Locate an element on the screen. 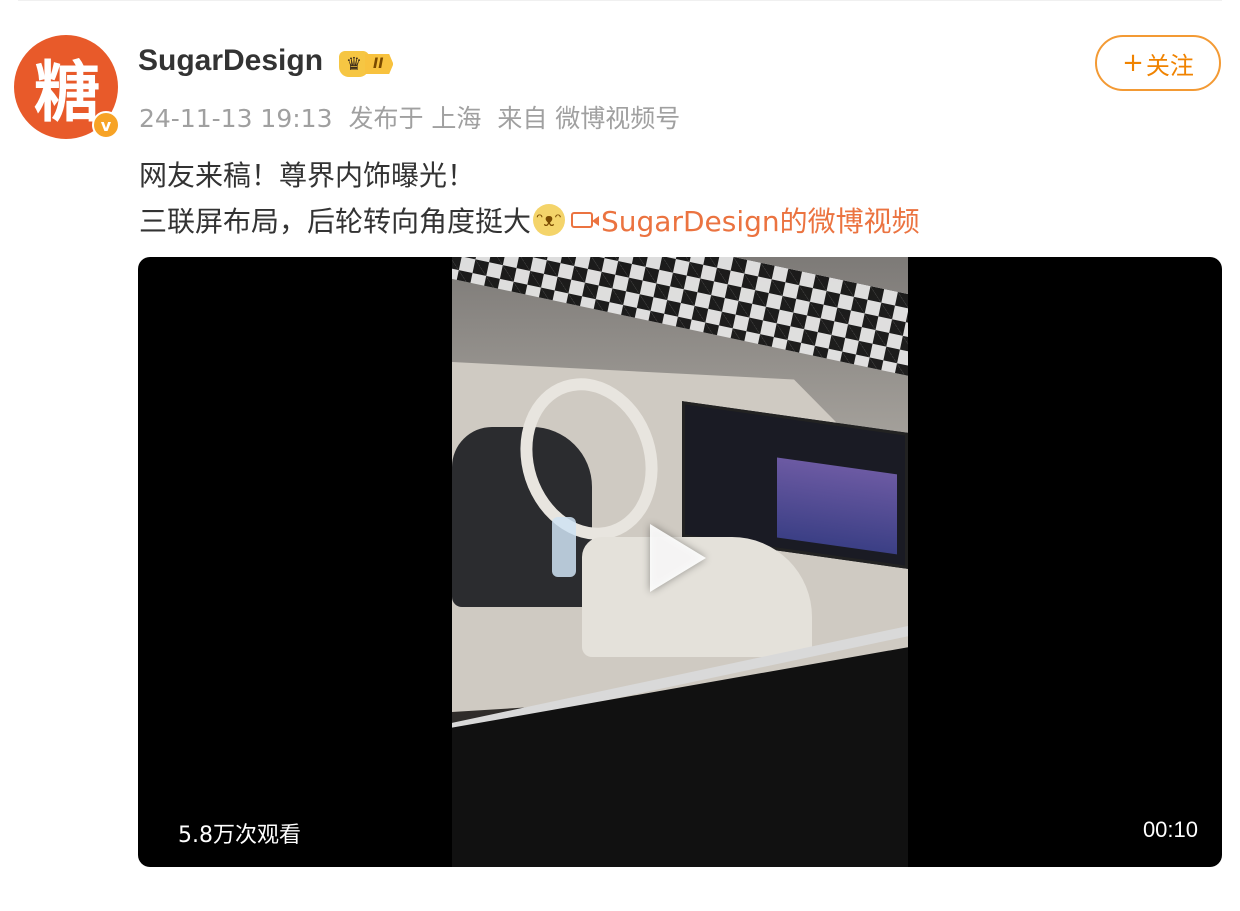 The height and width of the screenshot is (911, 1240). video-link-label: SugarDesign的微博视频 is located at coordinates (760, 221).